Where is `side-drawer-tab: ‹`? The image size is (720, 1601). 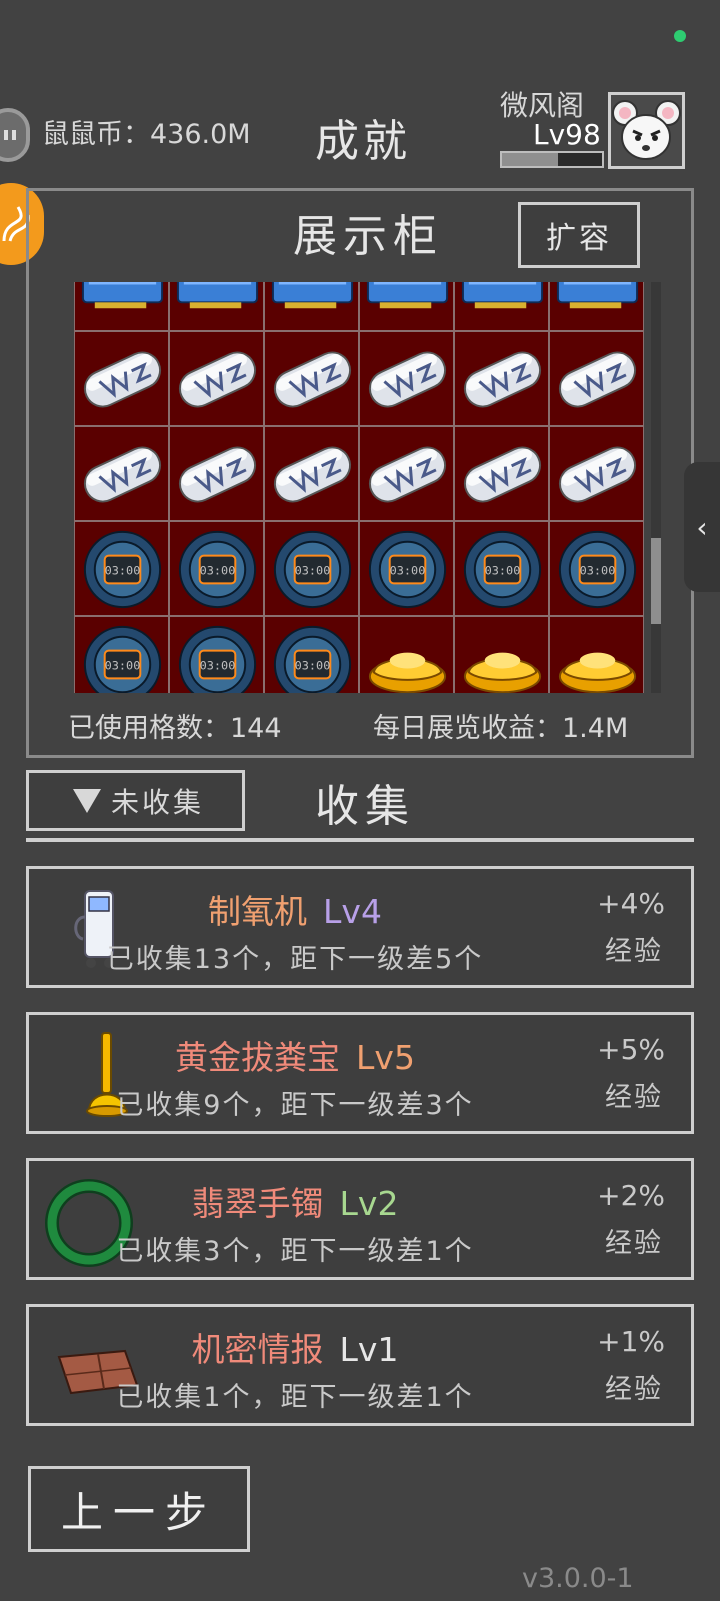 side-drawer-tab: ‹ is located at coordinates (702, 527).